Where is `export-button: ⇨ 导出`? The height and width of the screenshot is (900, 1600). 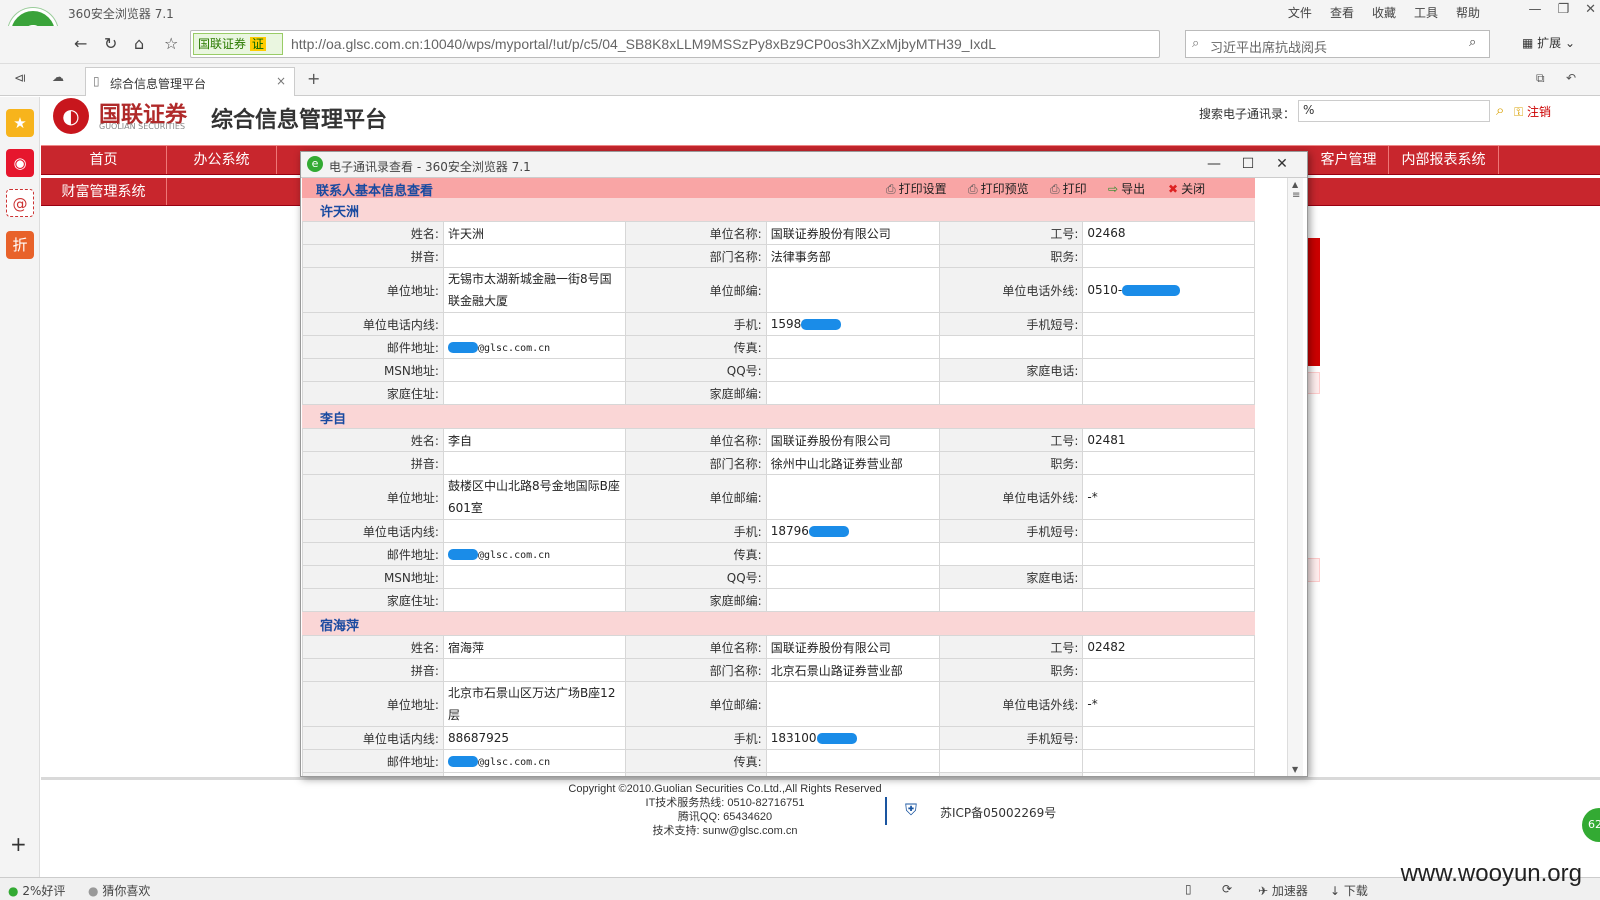
export-button: ⇨ 导出 is located at coordinates (1126, 188).